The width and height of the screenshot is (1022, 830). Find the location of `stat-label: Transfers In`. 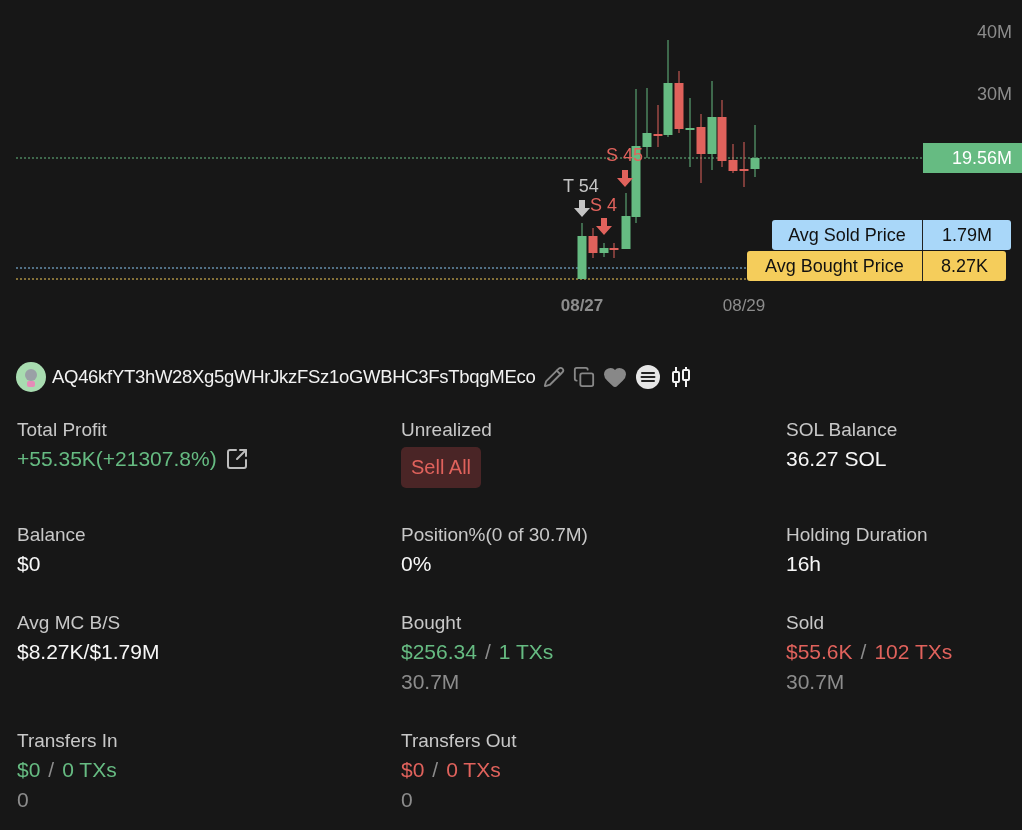

stat-label: Transfers In is located at coordinates (67, 741).